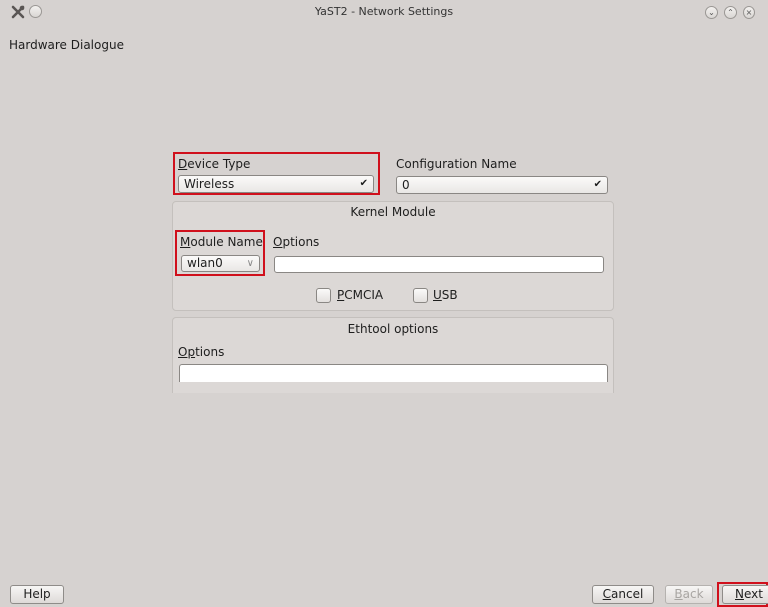 Image resolution: width=768 pixels, height=607 pixels. What do you see at coordinates (360, 295) in the screenshot?
I see `pcmcia-label: PCMCIA` at bounding box center [360, 295].